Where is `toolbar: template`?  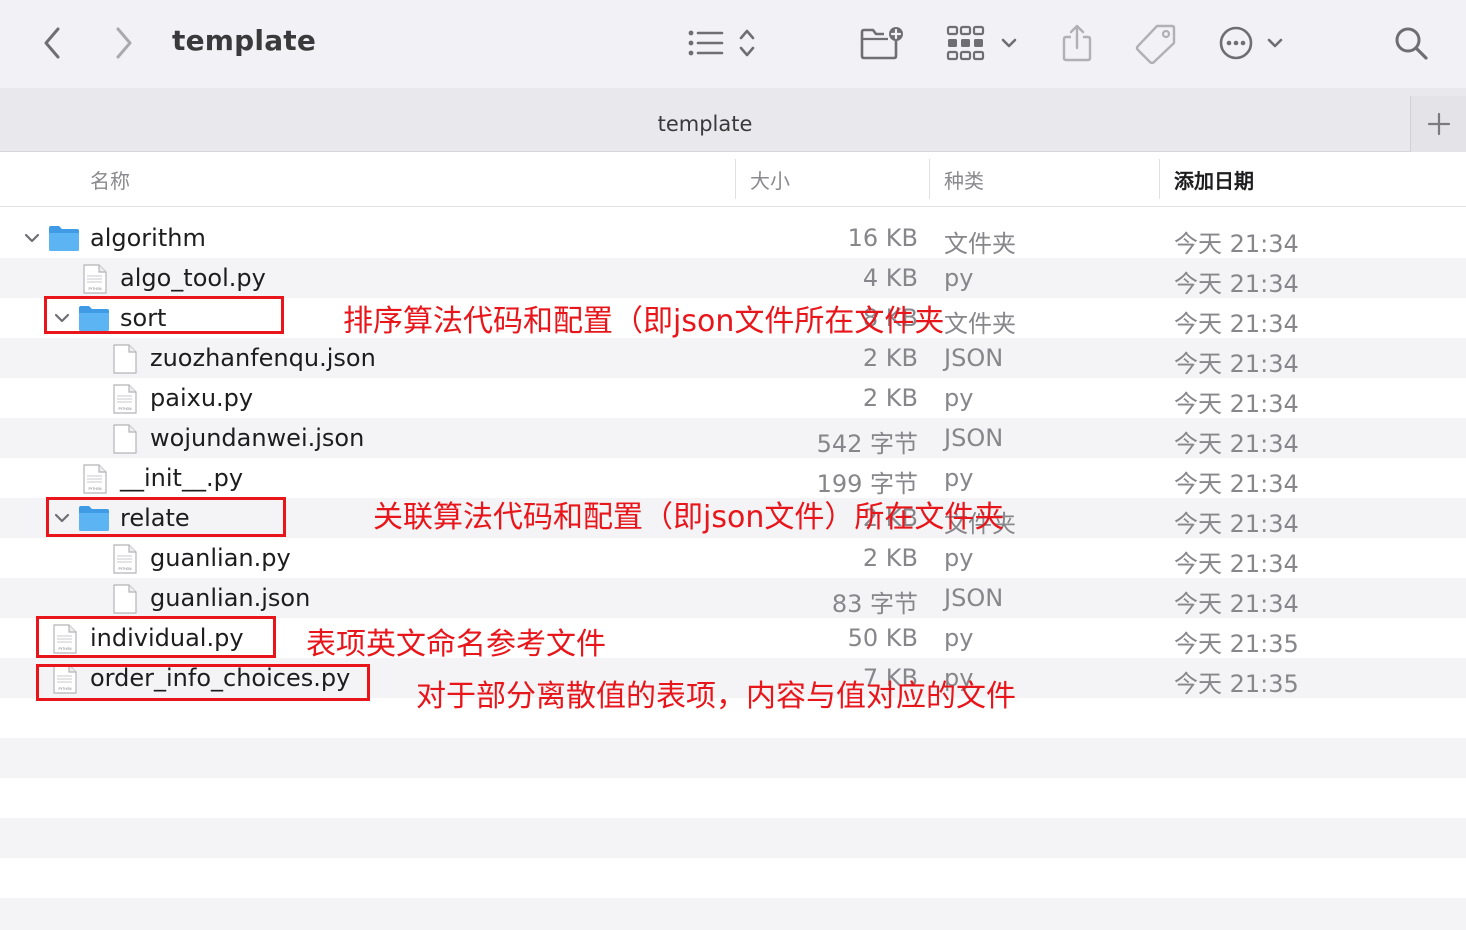 toolbar: template is located at coordinates (733, 44).